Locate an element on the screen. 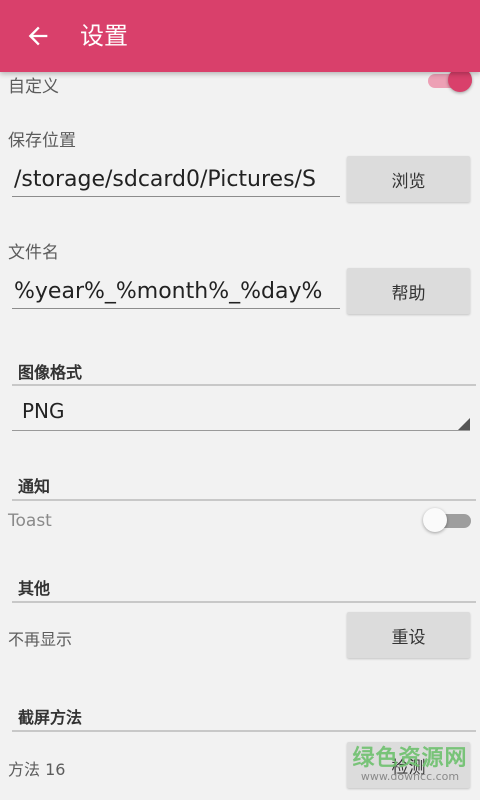 This screenshot has width=480, height=800. toast-switch is located at coordinates (448, 521).